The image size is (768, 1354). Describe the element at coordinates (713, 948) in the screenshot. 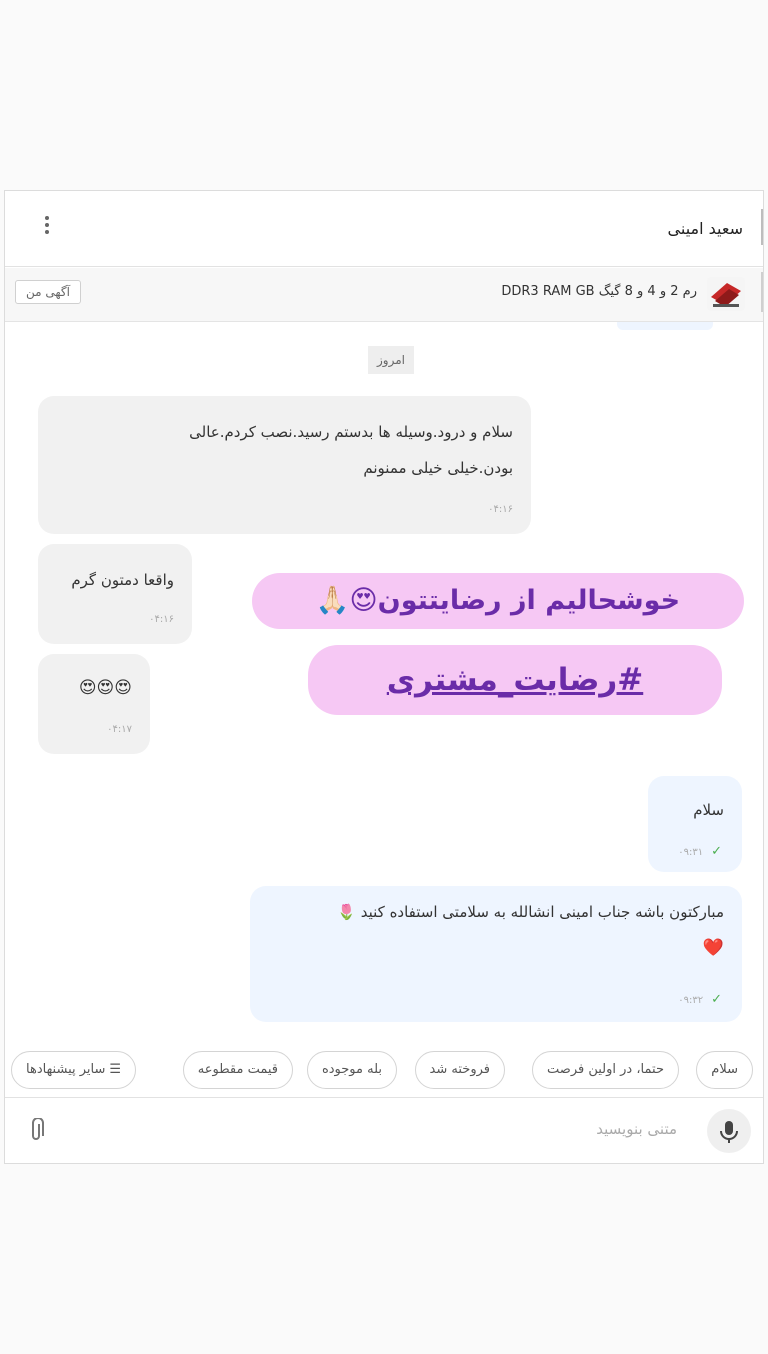

I see `message-text: ❤️` at that location.